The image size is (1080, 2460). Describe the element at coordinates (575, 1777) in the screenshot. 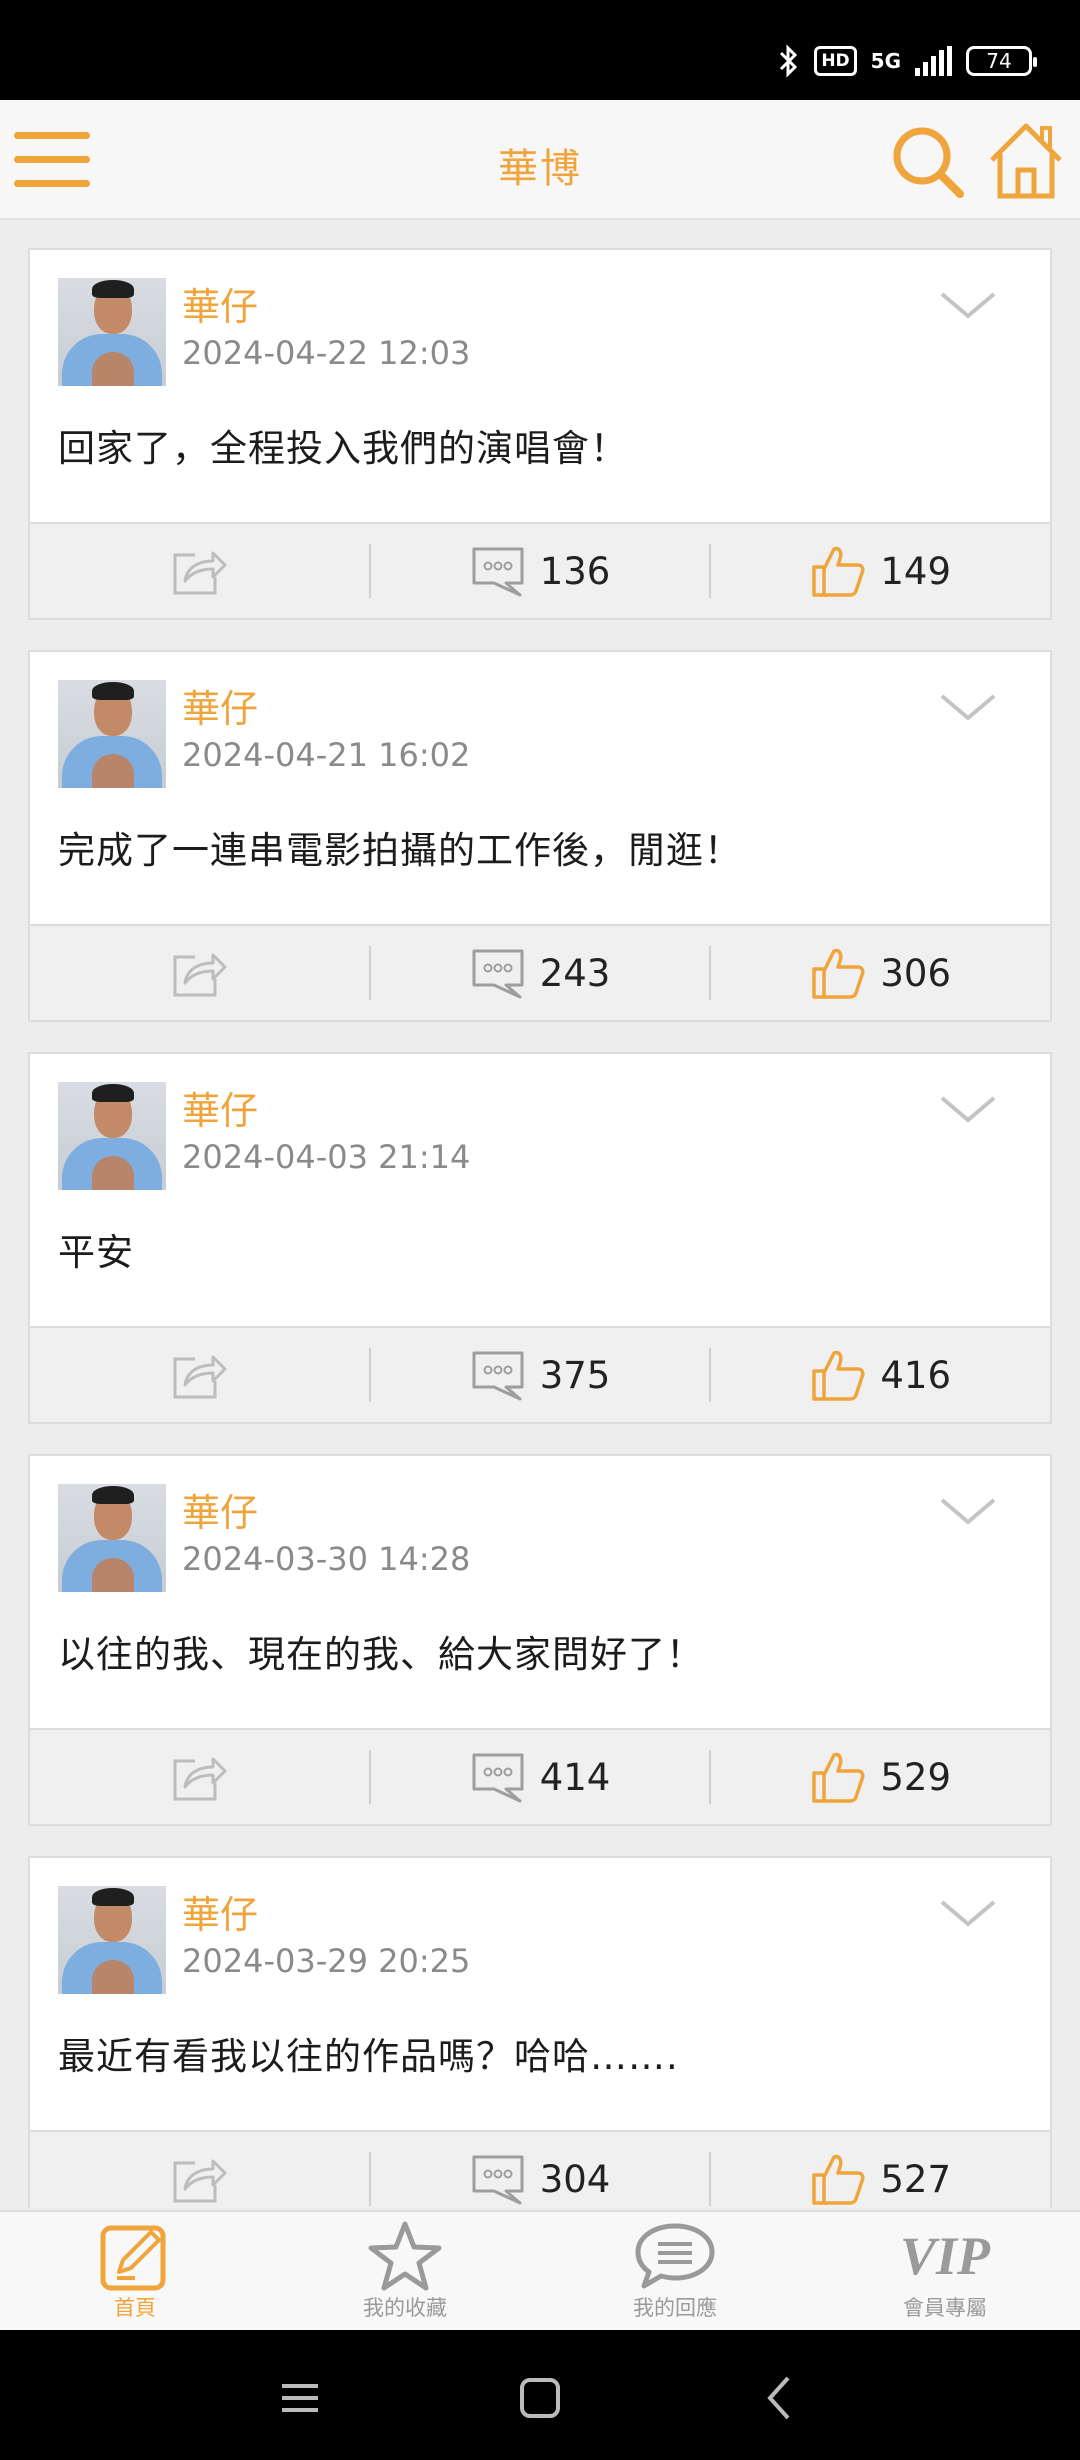

I see `comment-count: 414` at that location.